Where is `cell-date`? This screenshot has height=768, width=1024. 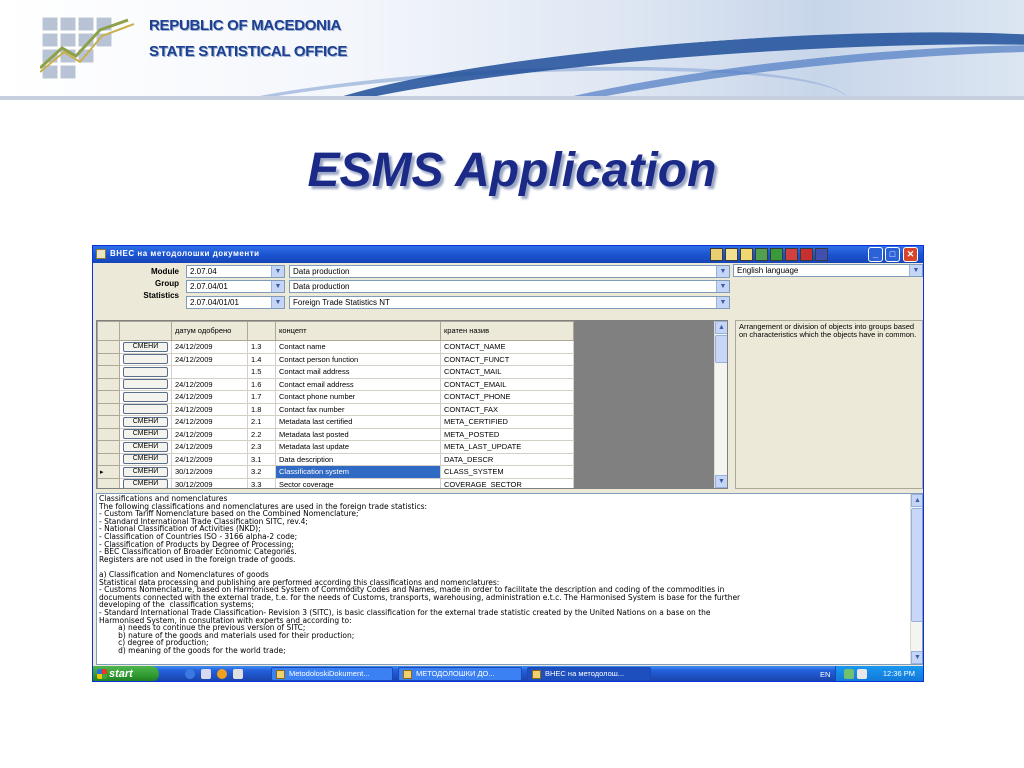 cell-date is located at coordinates (209, 372).